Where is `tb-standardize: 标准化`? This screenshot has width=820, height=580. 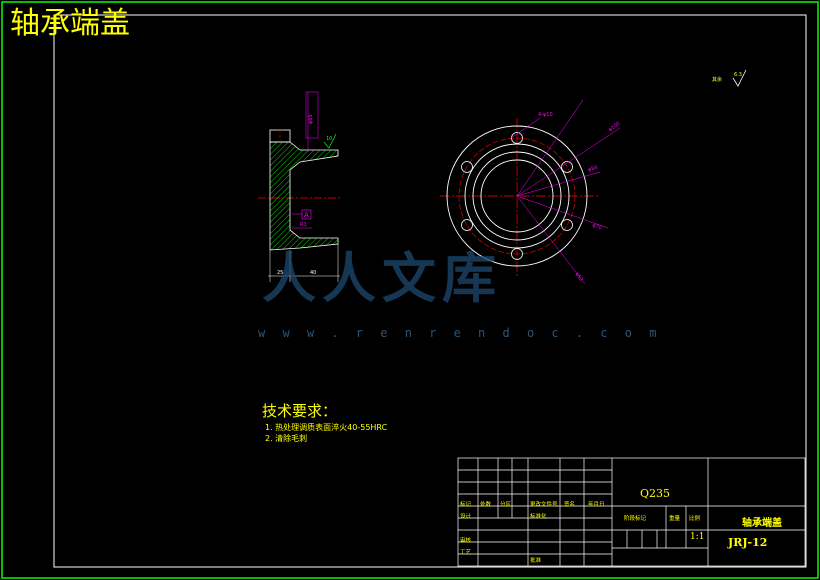
tb-standardize: 标准化 is located at coordinates (538, 517).